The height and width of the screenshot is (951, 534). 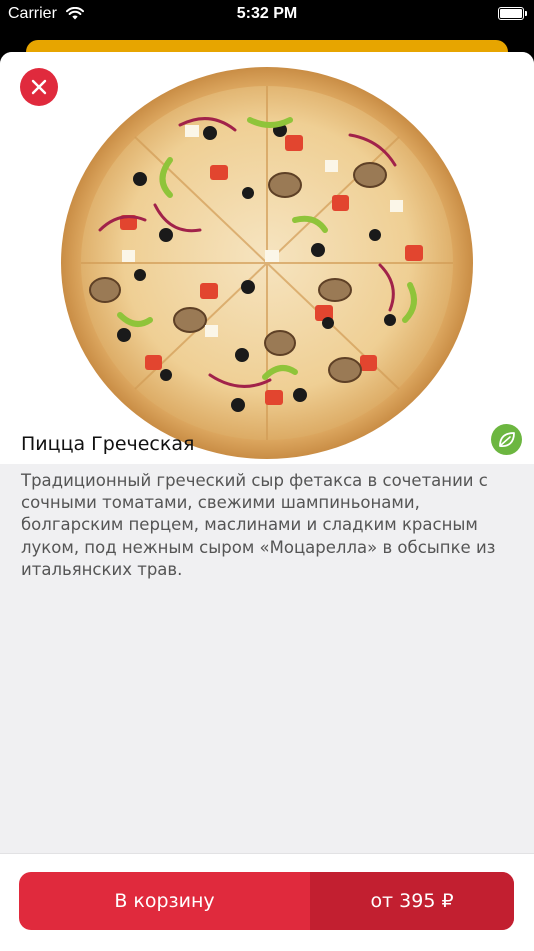 What do you see at coordinates (108, 444) in the screenshot?
I see `product-title: Пицца Греческая` at bounding box center [108, 444].